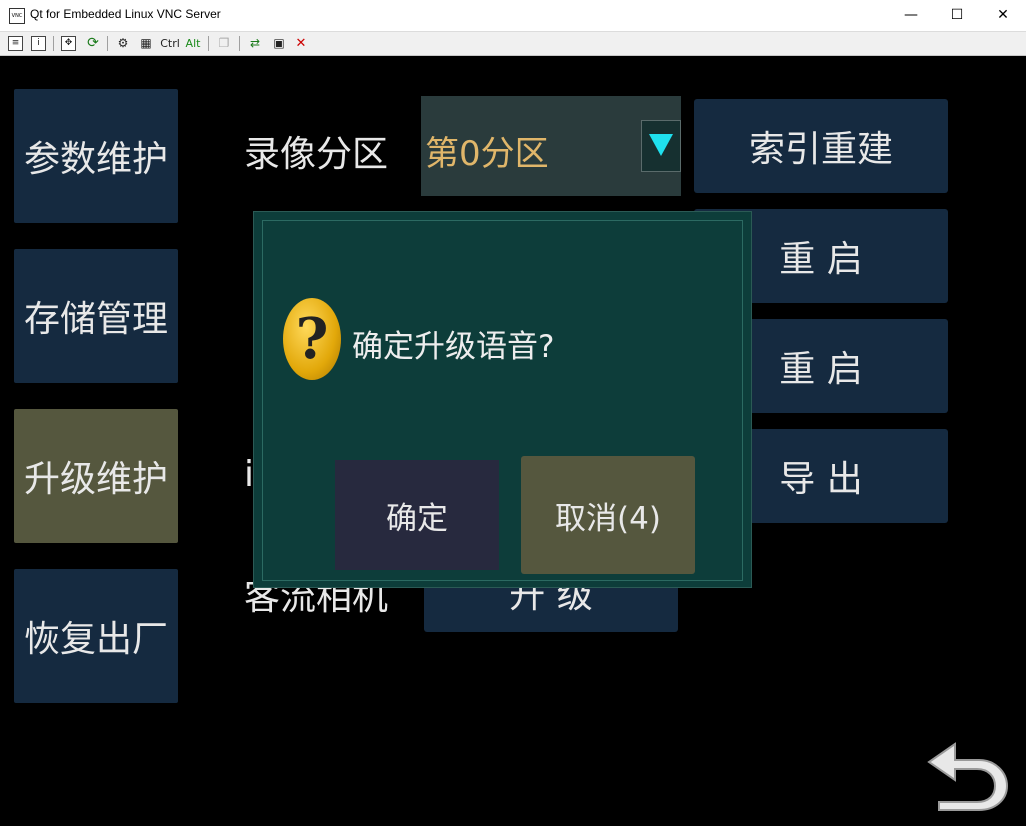 Image resolution: width=1026 pixels, height=826 pixels. I want to click on ctrl-key-button: Ctrl, so click(170, 43).